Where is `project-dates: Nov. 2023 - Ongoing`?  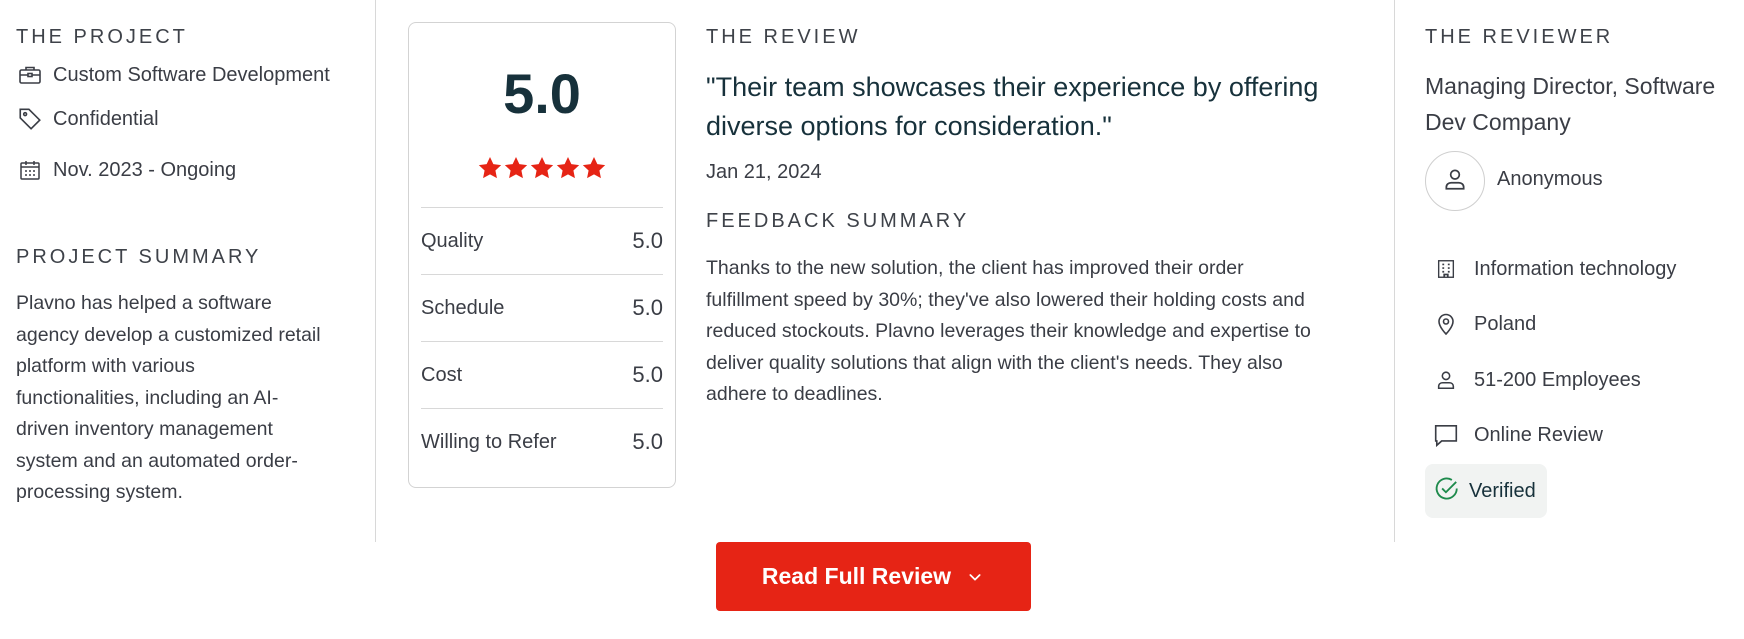
project-dates: Nov. 2023 - Ongoing is located at coordinates (126, 170).